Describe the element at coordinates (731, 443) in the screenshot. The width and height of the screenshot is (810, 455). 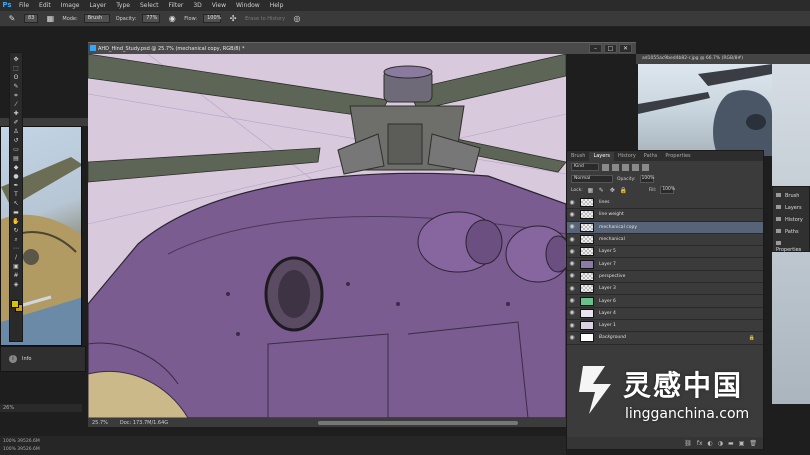
I see `new-group-icon: ▬` at that location.